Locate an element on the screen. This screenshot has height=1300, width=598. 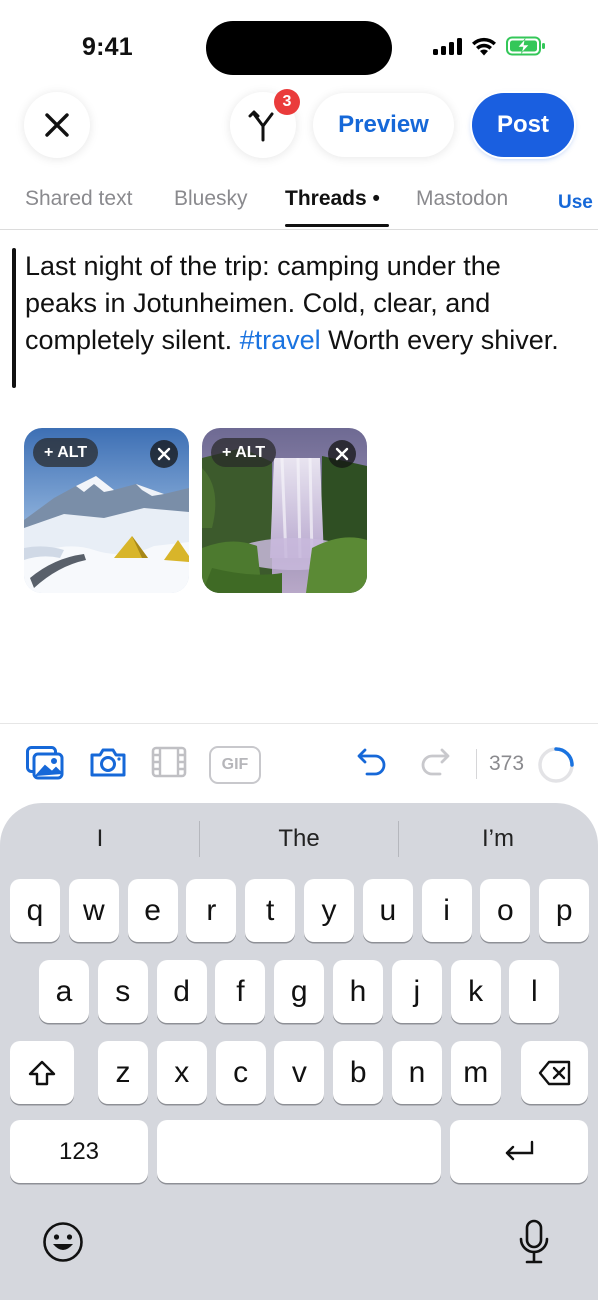
backspace-key is located at coordinates (554, 1072).